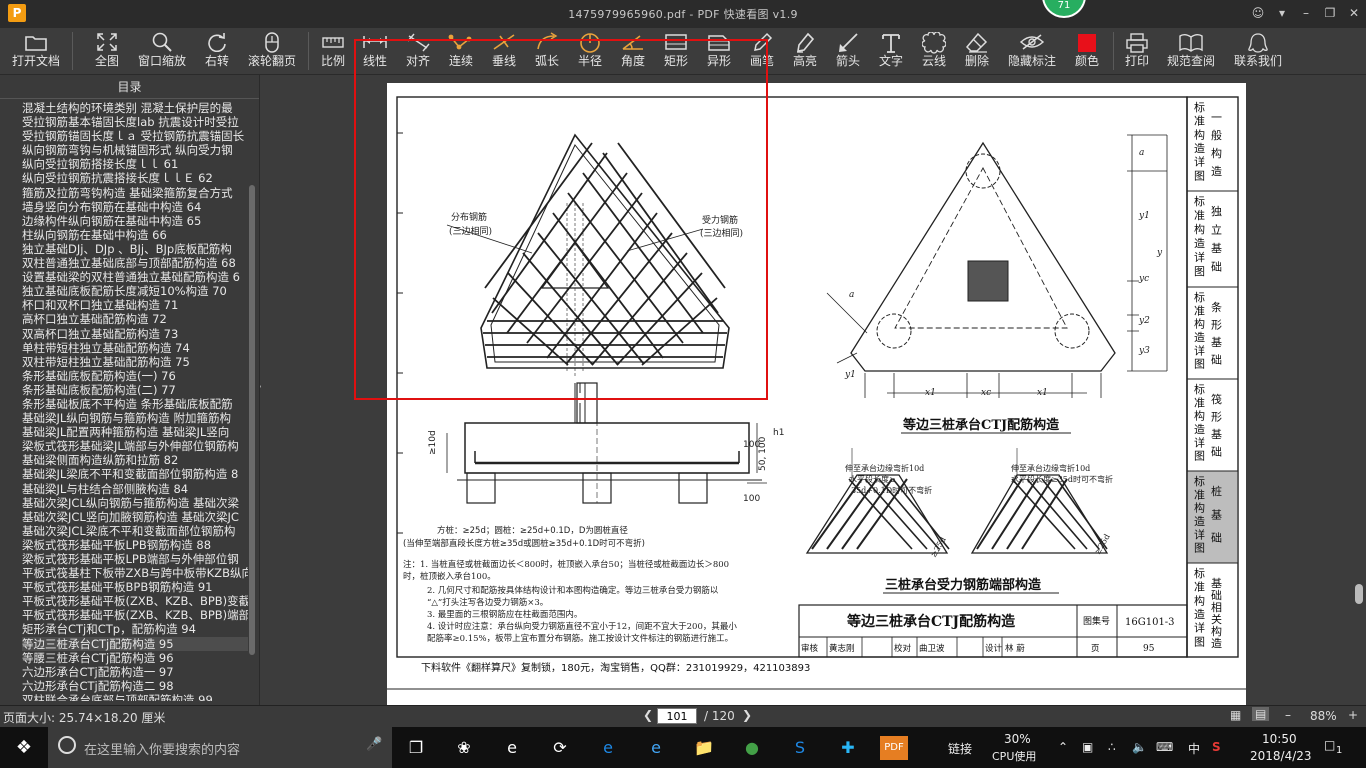 The width and height of the screenshot is (1366, 768). What do you see at coordinates (1216, 643) in the screenshot?
I see `side-tab-category: 造` at bounding box center [1216, 643].